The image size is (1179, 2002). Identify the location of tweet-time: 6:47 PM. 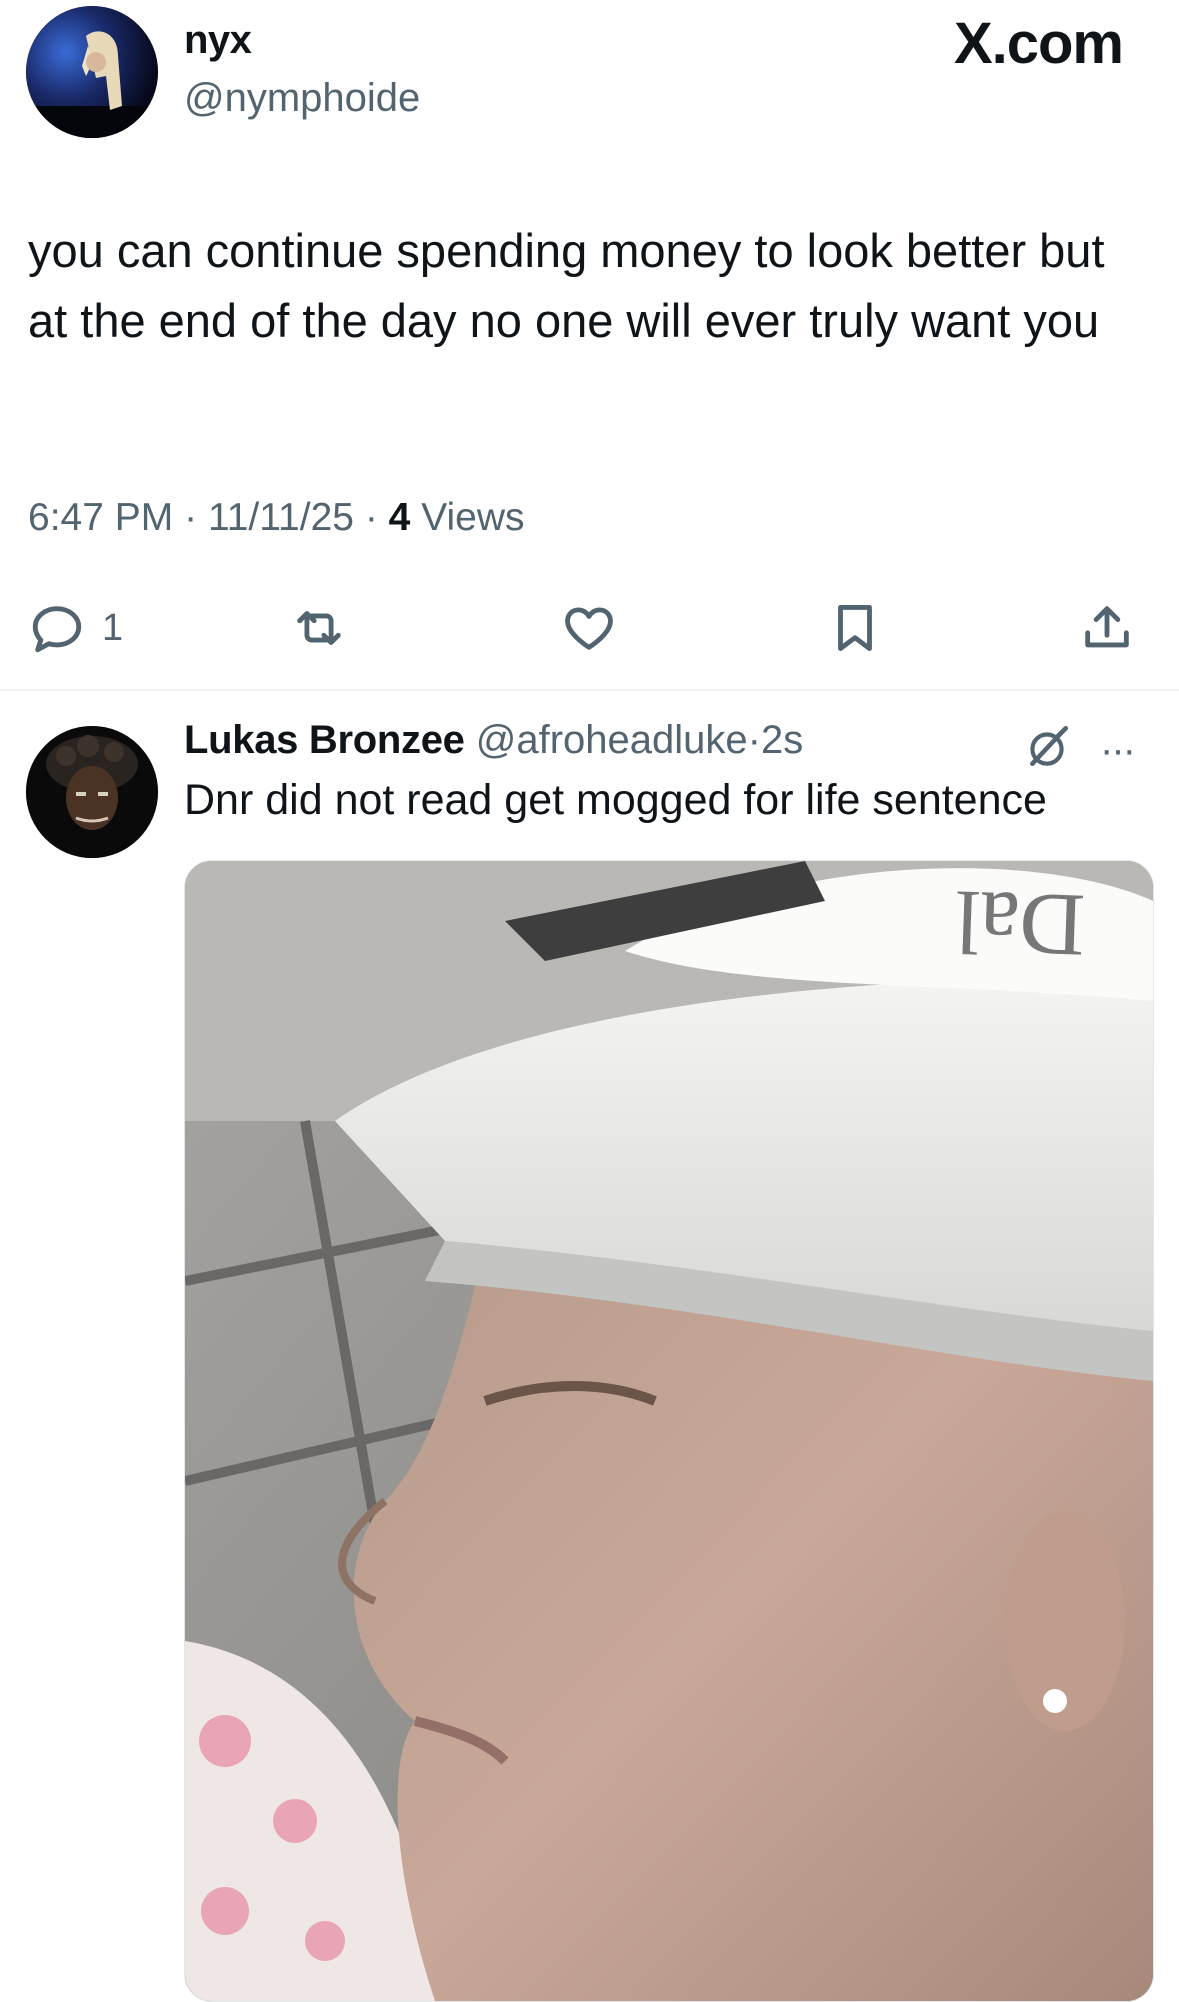
(100, 517).